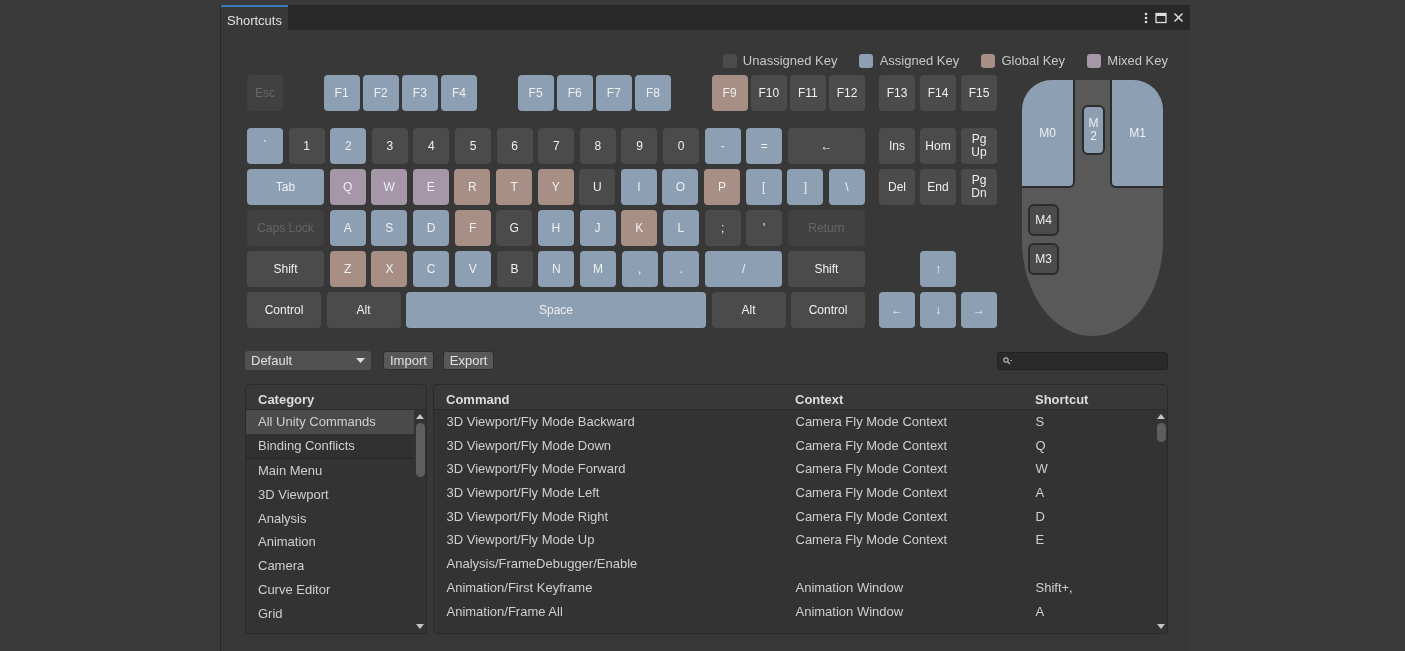 The width and height of the screenshot is (1405, 651). Describe the element at coordinates (431, 146) in the screenshot. I see `keyboard-key: 4` at that location.